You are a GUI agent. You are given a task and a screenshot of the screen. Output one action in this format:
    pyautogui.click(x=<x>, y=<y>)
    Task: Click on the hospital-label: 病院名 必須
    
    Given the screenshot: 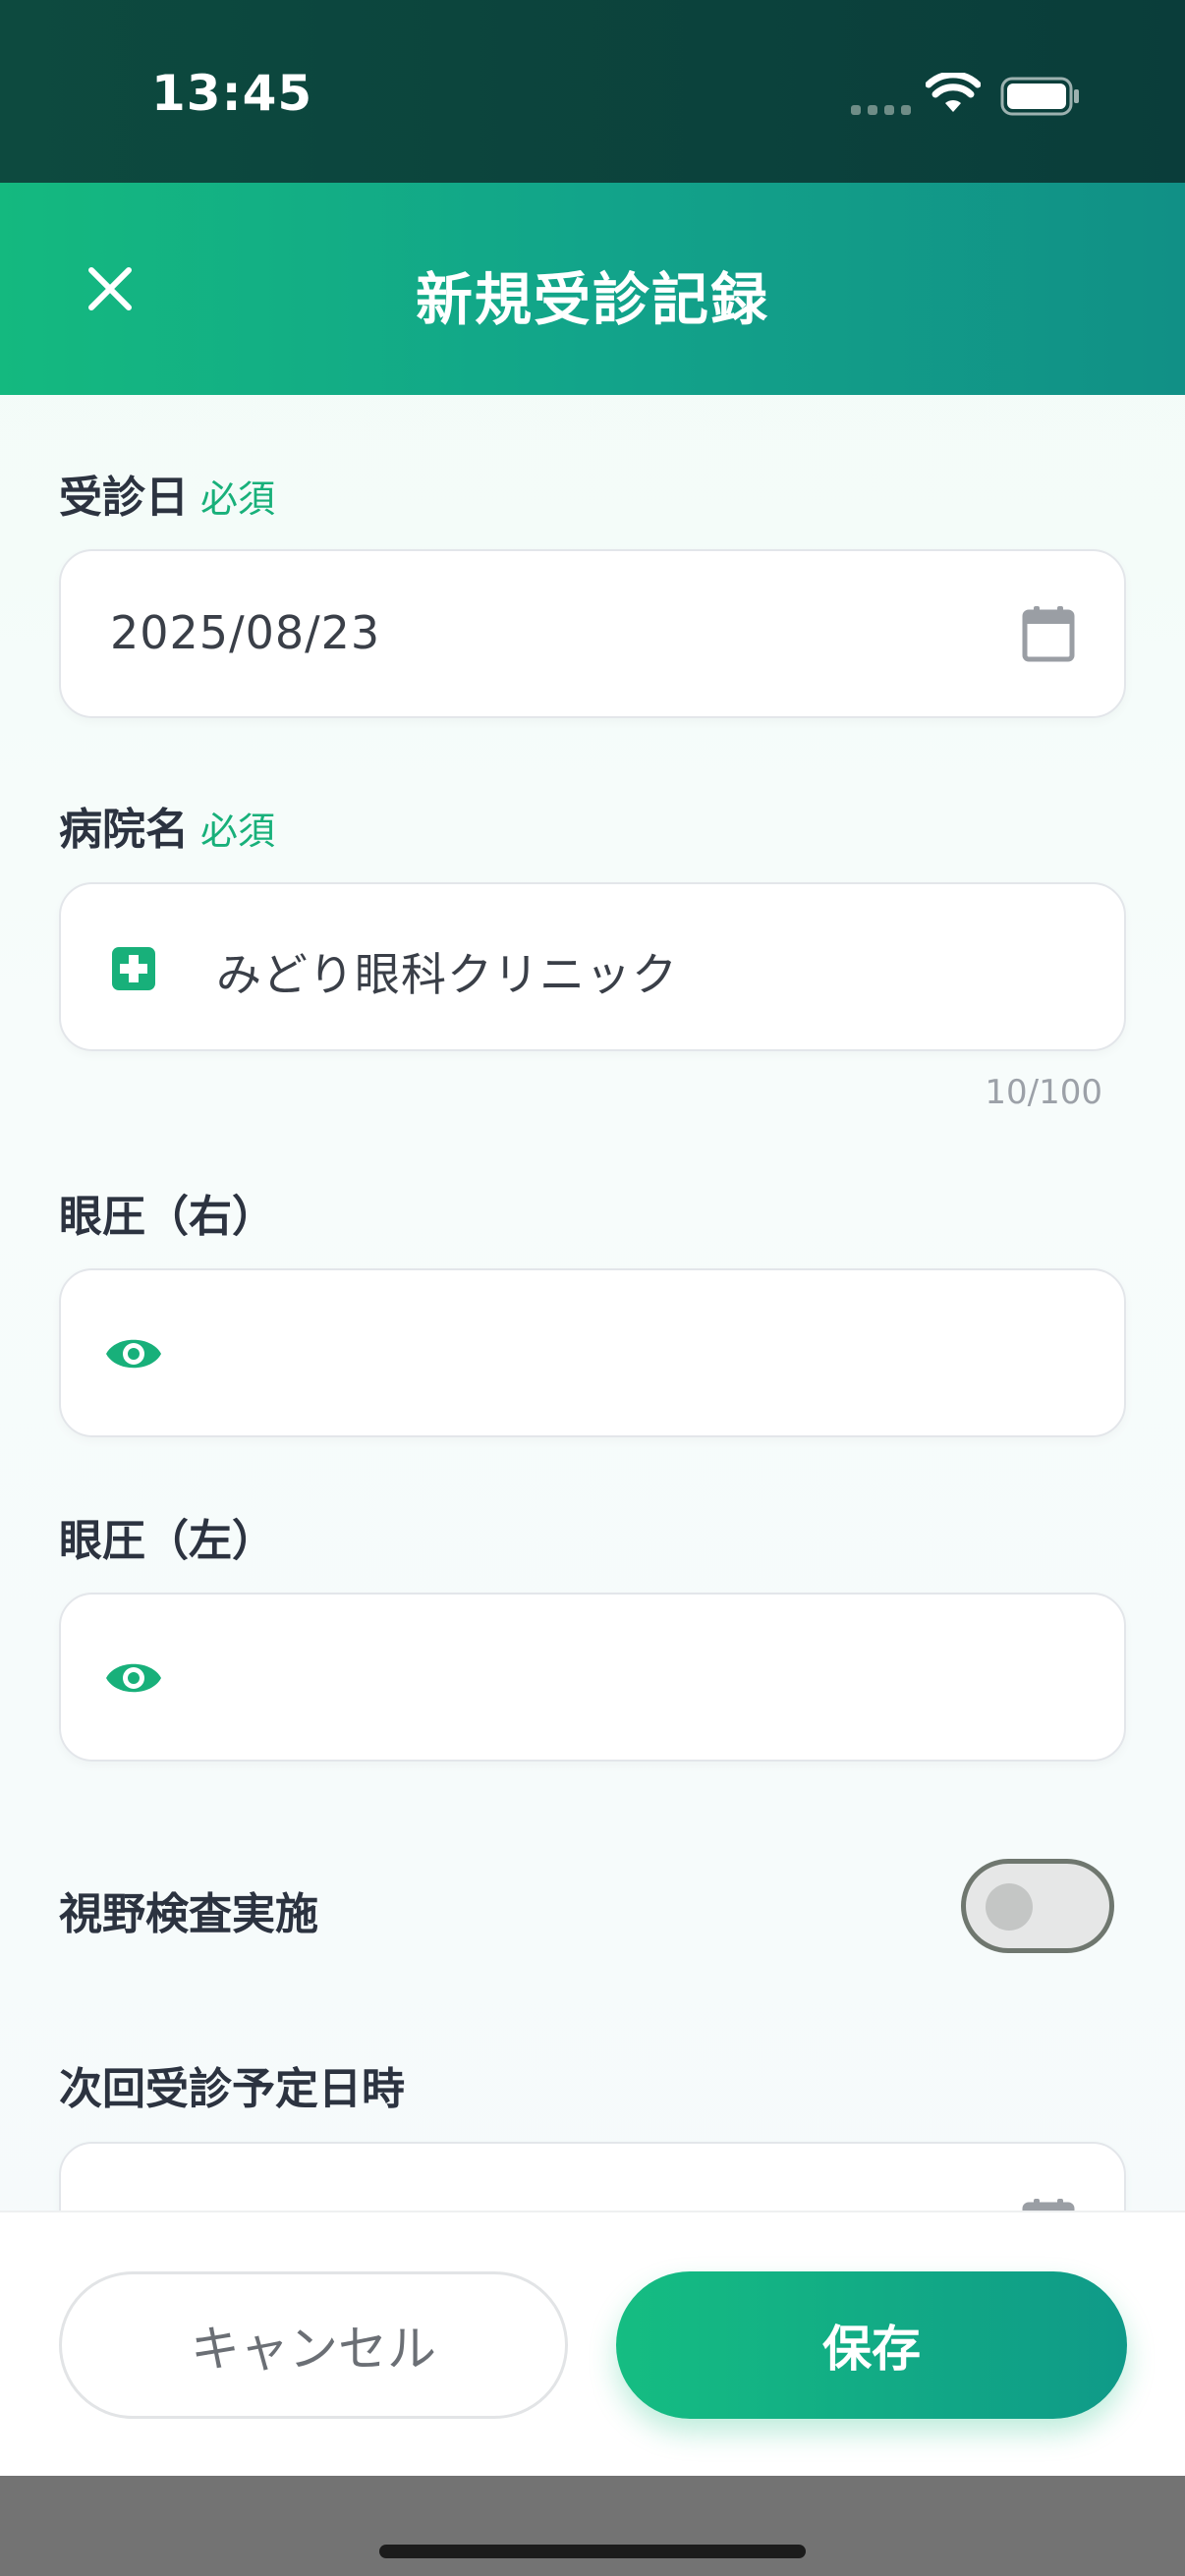 What is the action you would take?
    pyautogui.click(x=167, y=825)
    